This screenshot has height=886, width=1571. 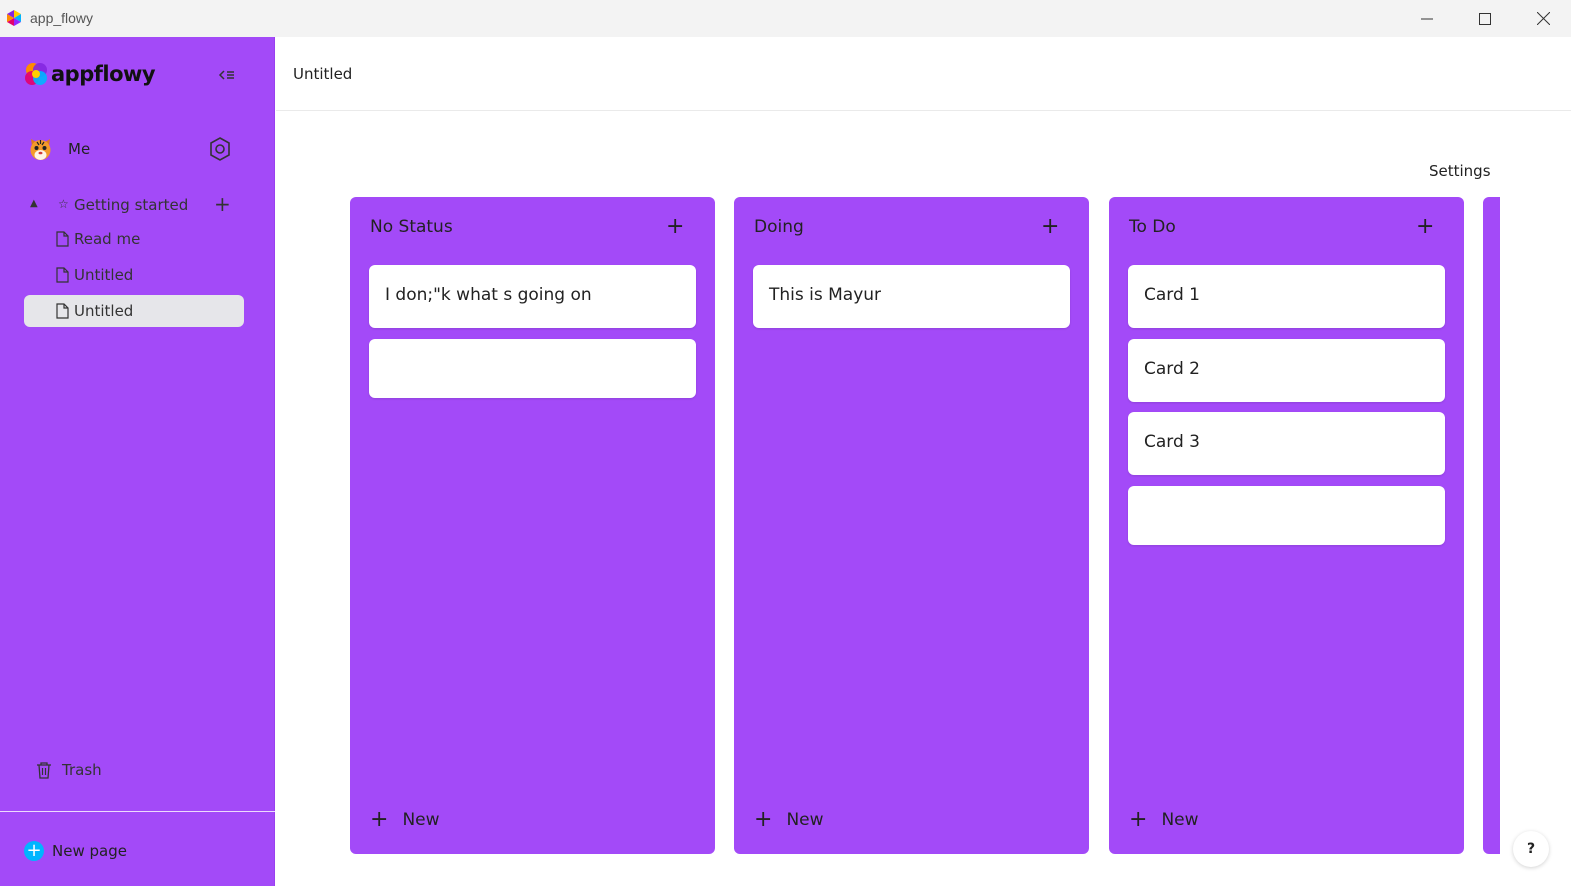 What do you see at coordinates (923, 74) in the screenshot?
I see `main-header: Untitled` at bounding box center [923, 74].